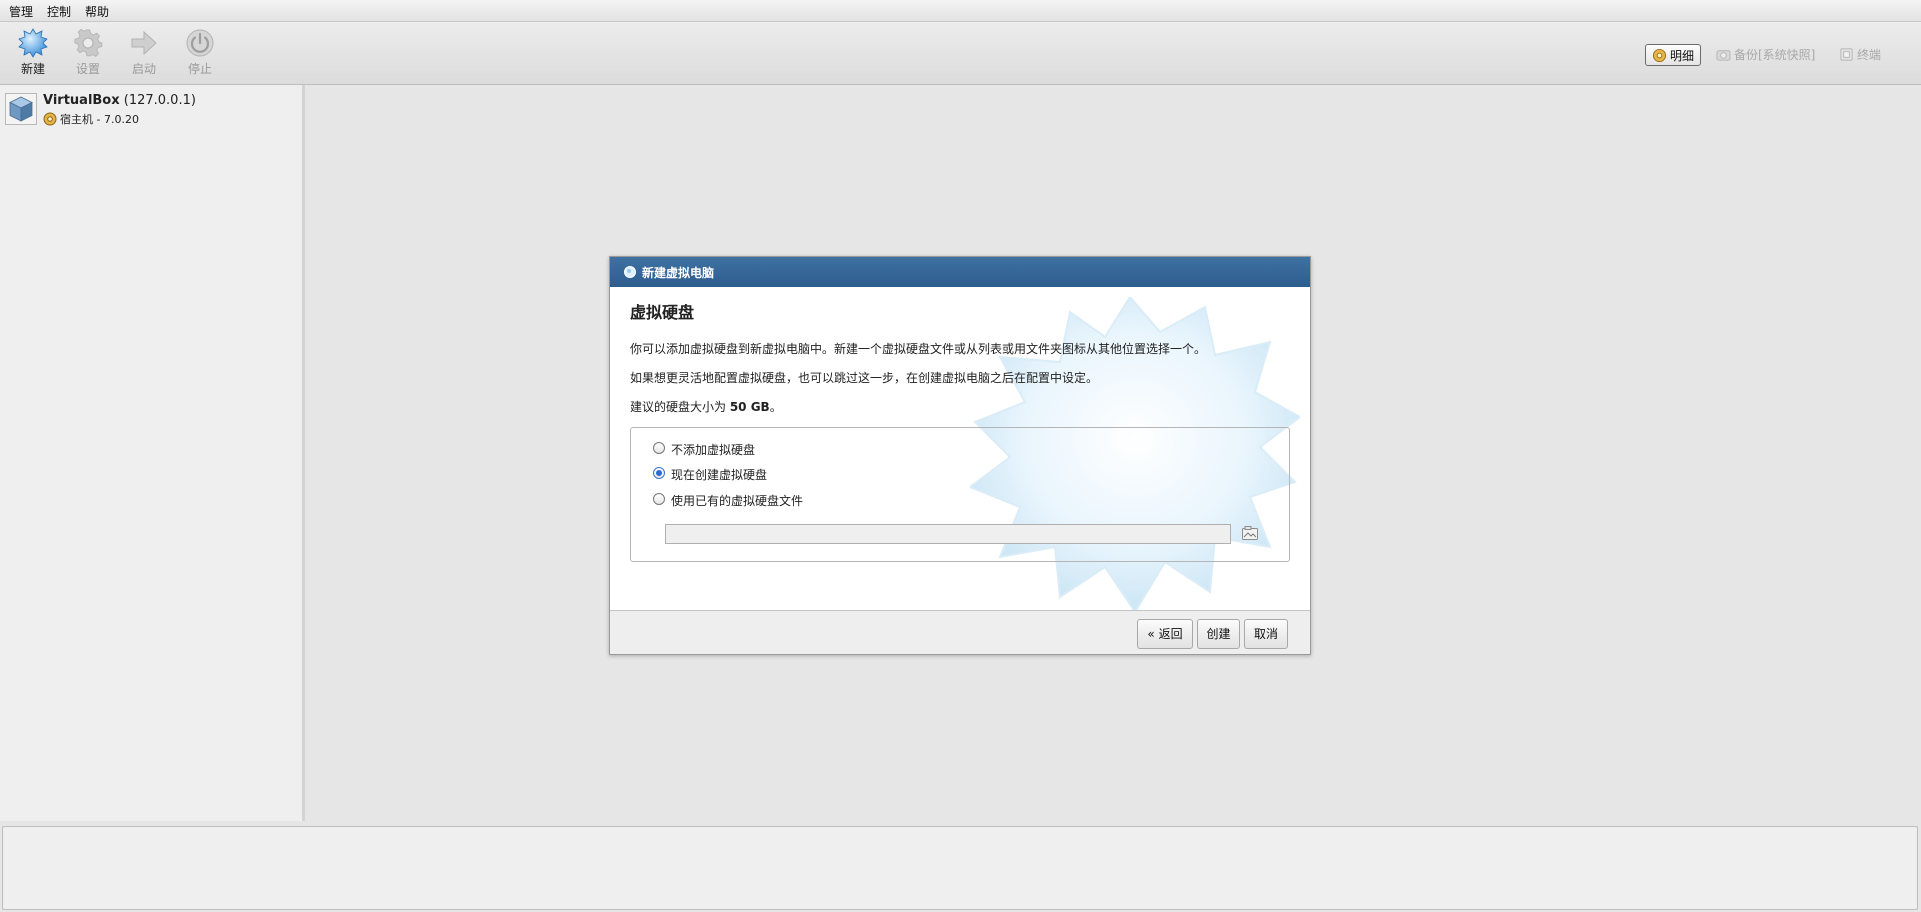 Image resolution: width=1921 pixels, height=912 pixels. I want to click on dialog-title-bar: 新建虚拟电脑, so click(960, 272).